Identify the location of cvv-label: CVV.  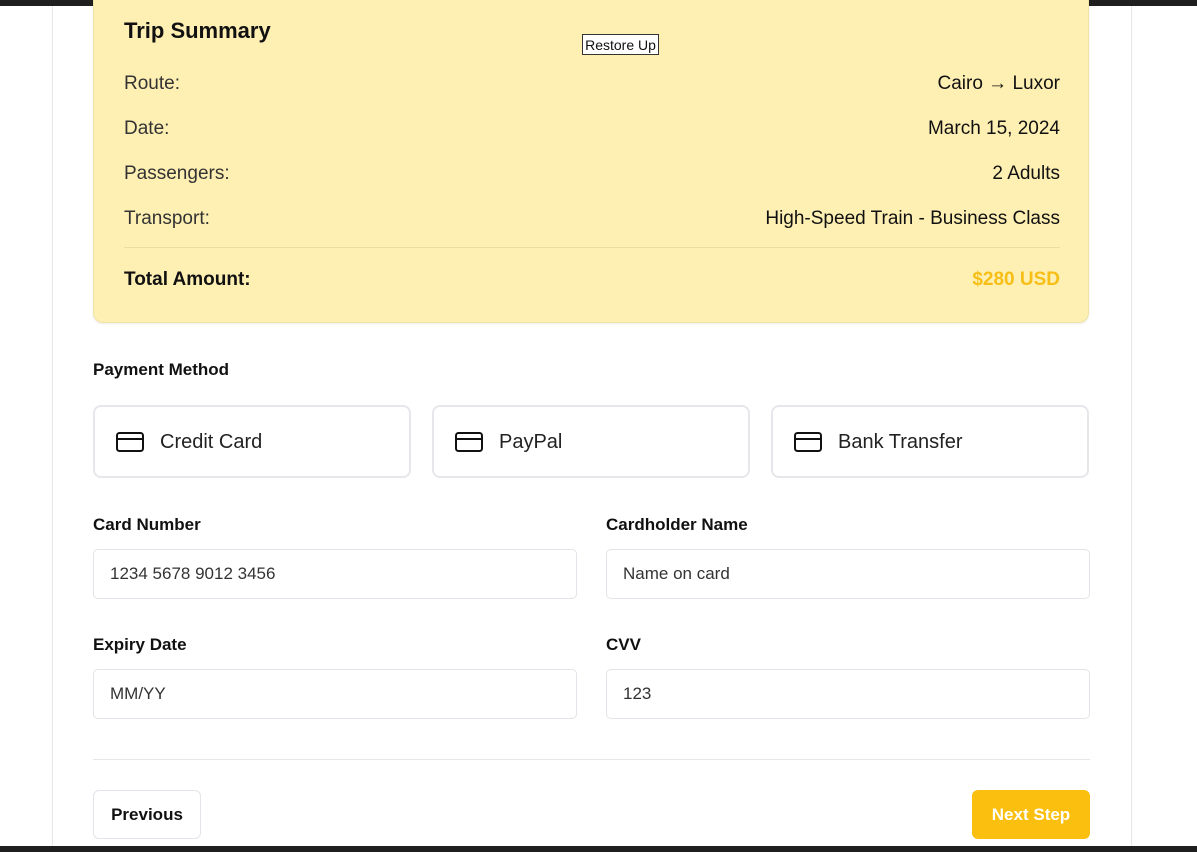
(623, 644).